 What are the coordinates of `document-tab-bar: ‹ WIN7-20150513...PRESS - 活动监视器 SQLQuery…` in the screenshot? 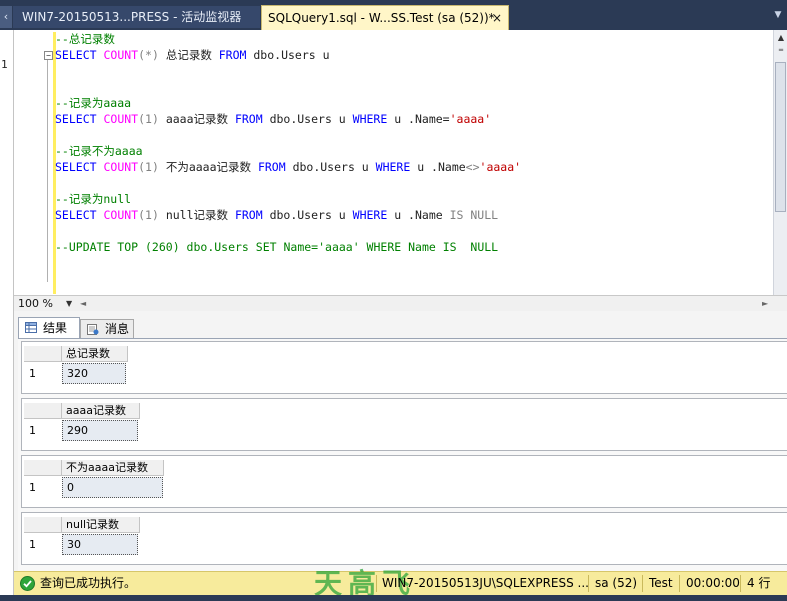 It's located at (393, 15).